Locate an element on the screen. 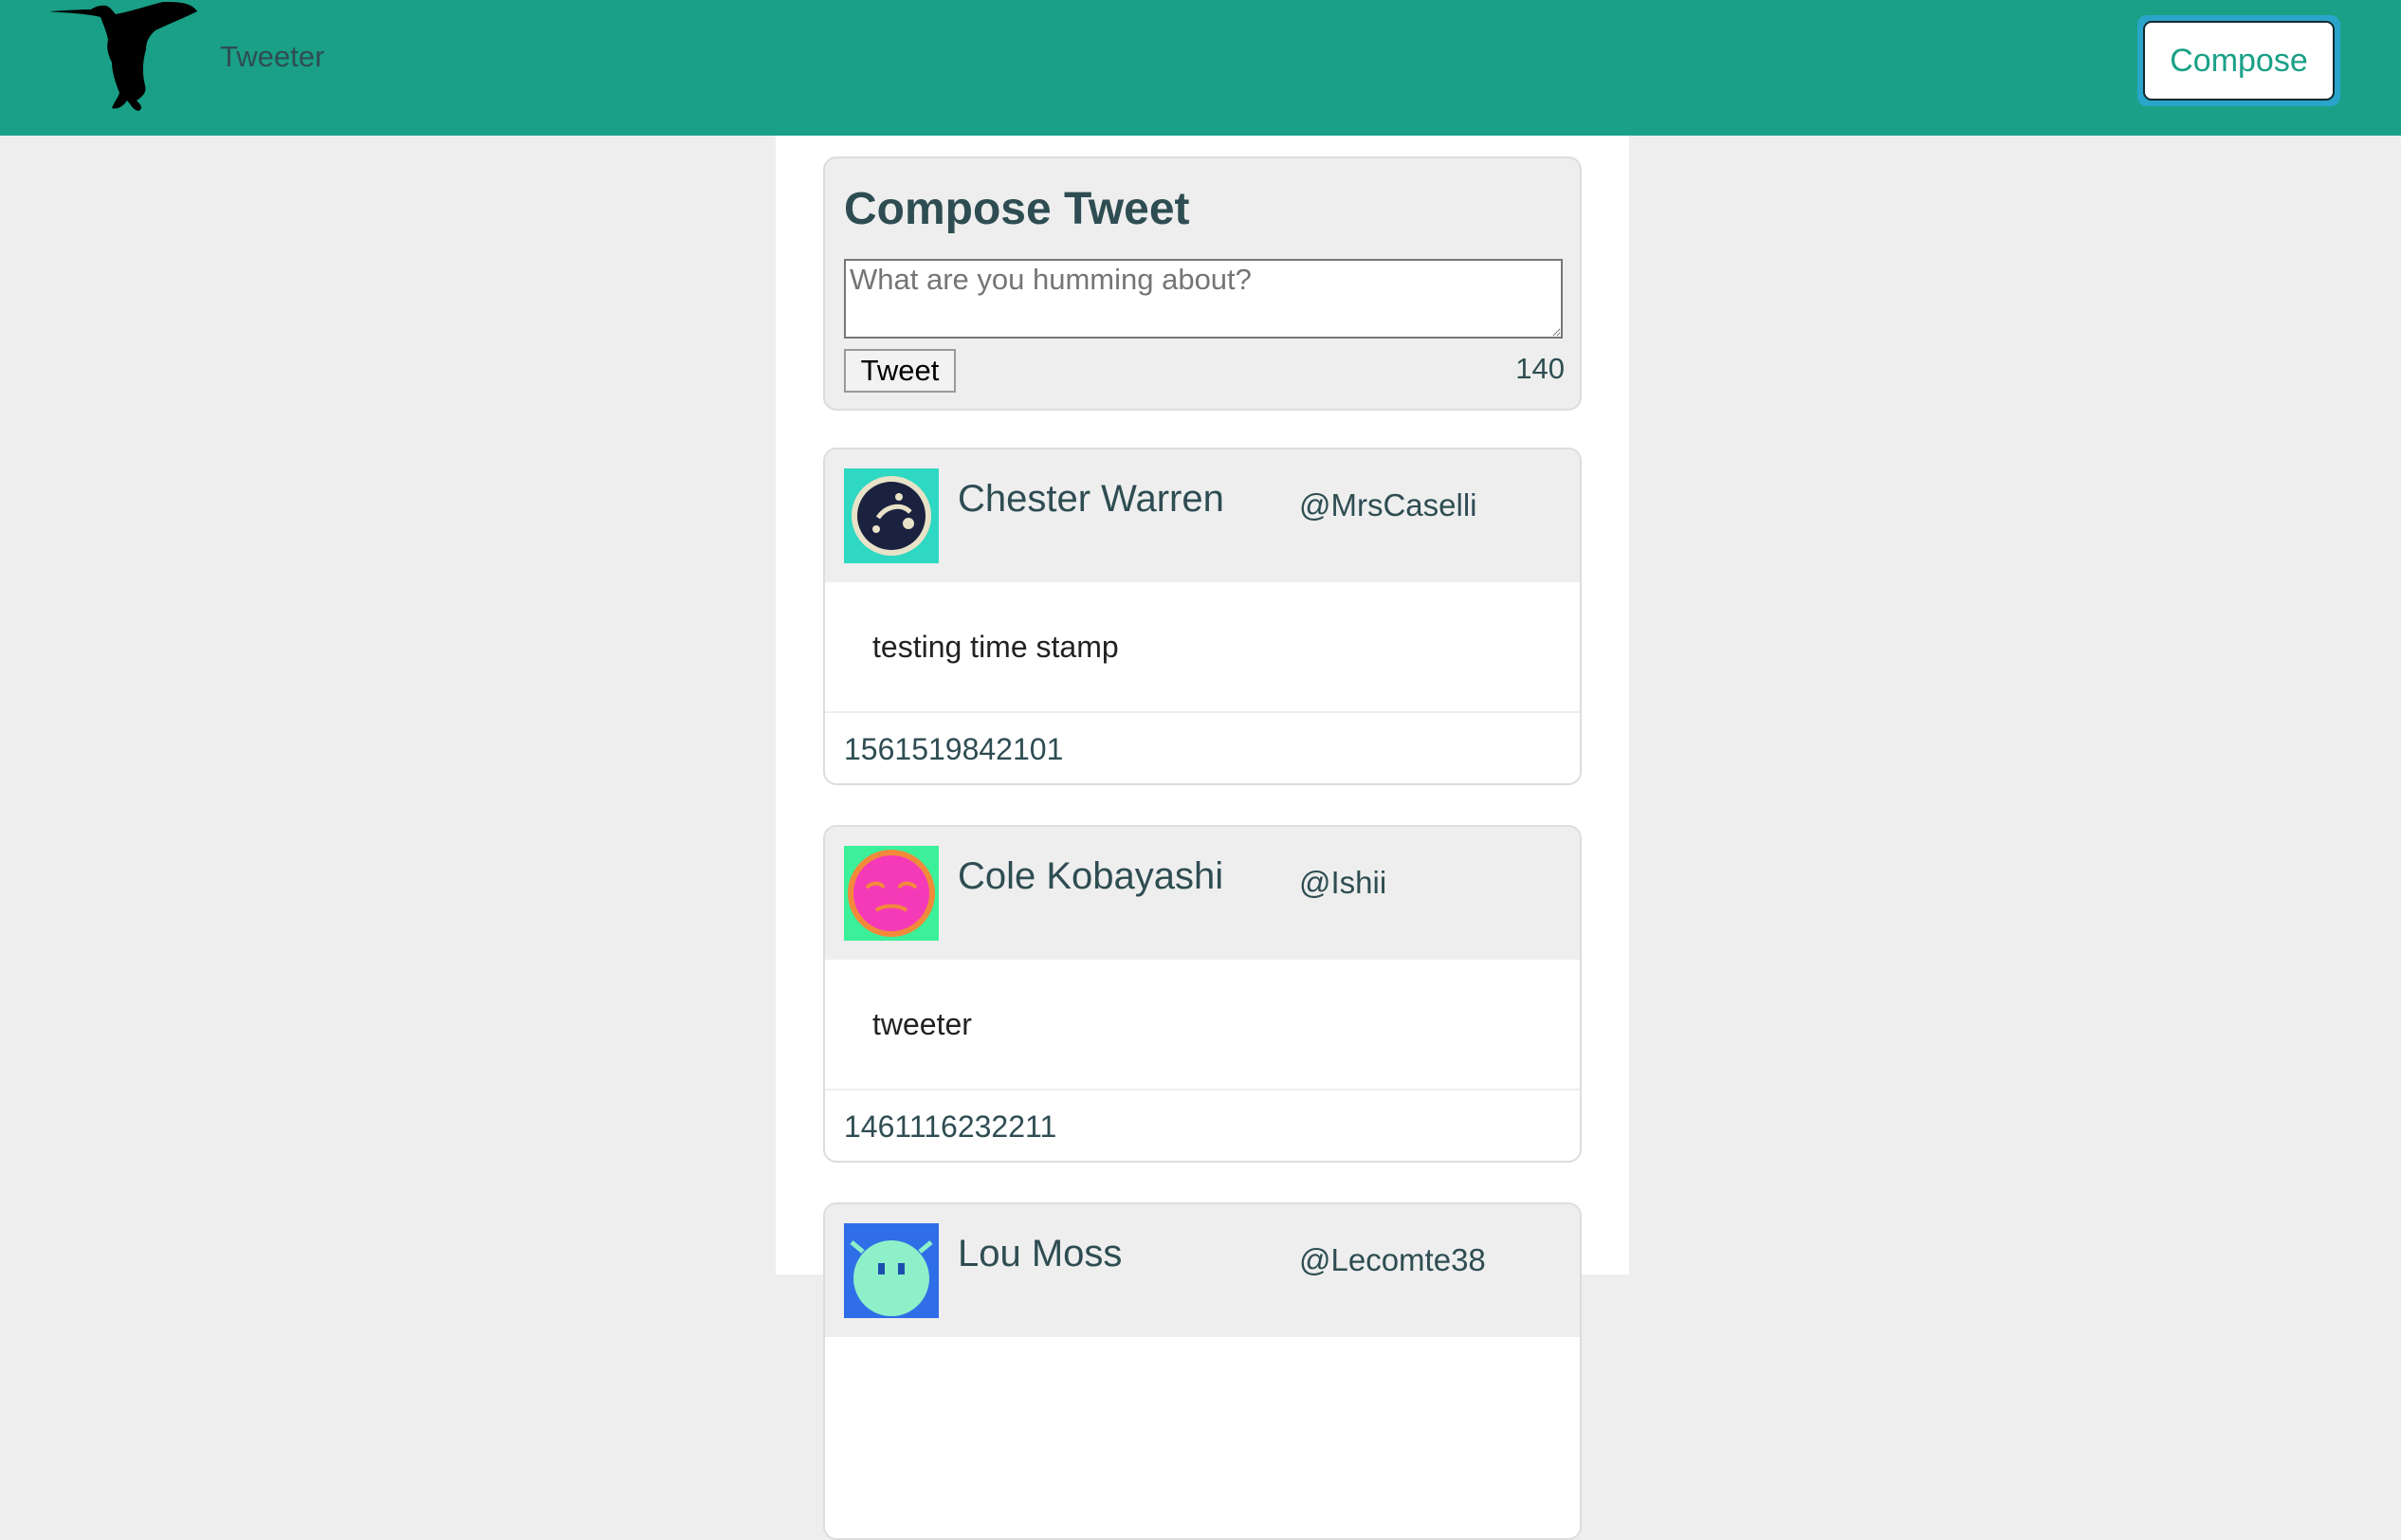  tweet-text-input is located at coordinates (1203, 299).